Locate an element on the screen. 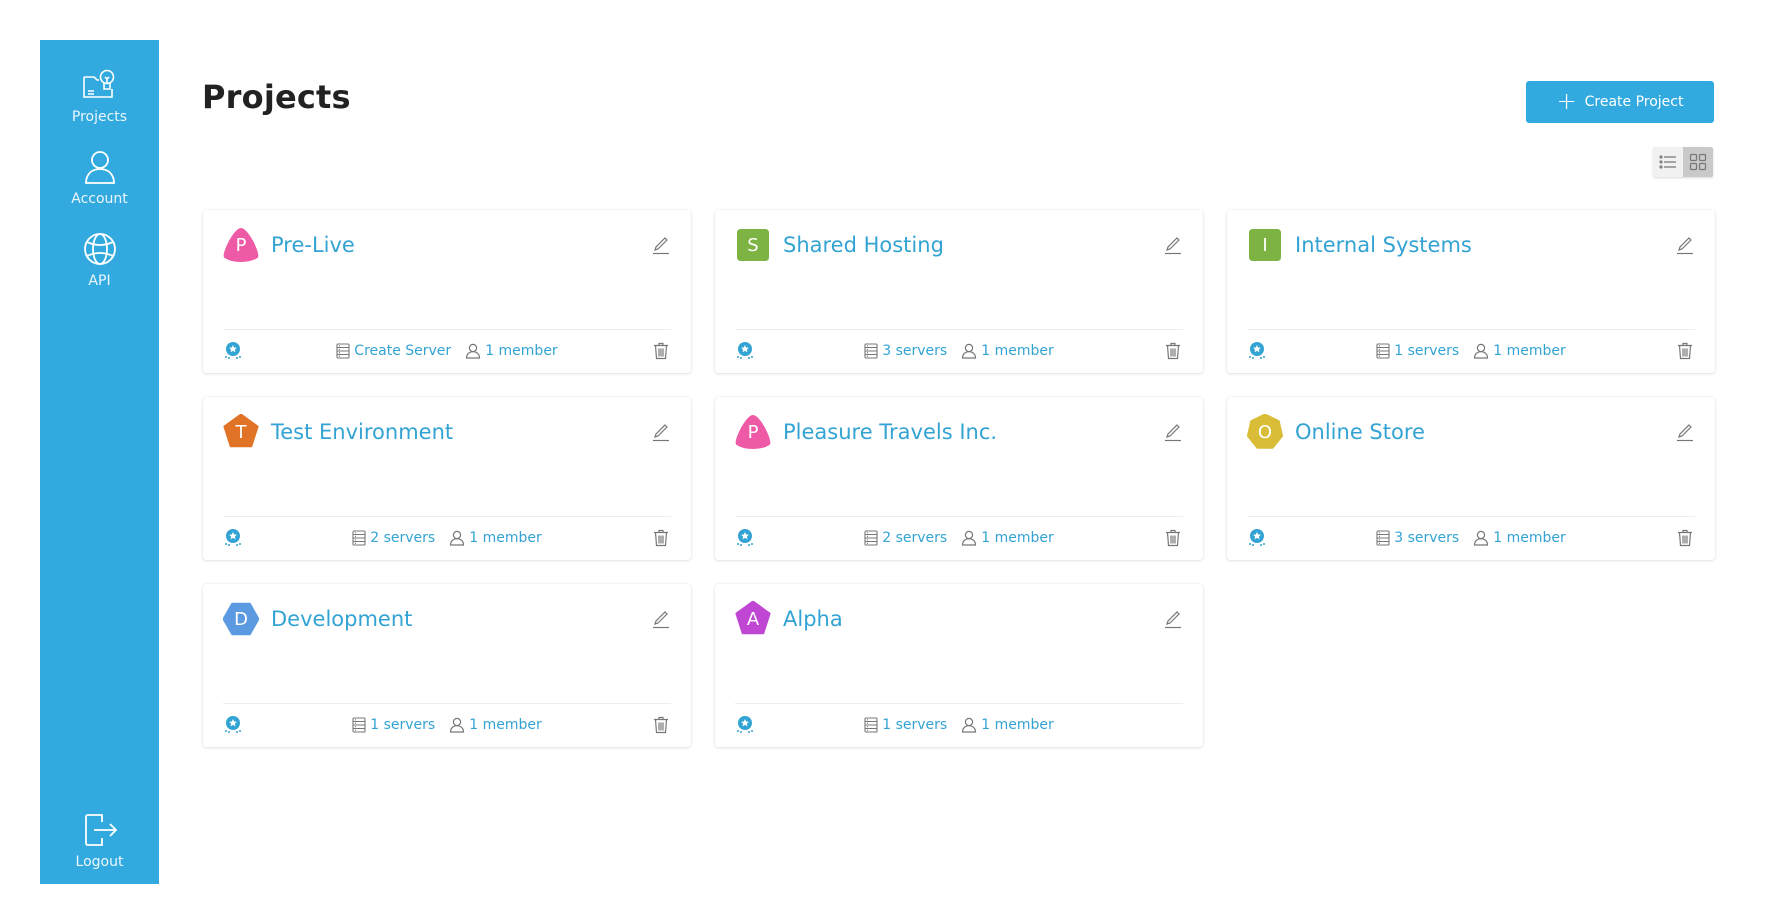 This screenshot has width=1780, height=924. project-card: S Shared Hosting 3 servers 1 member is located at coordinates (959, 291).